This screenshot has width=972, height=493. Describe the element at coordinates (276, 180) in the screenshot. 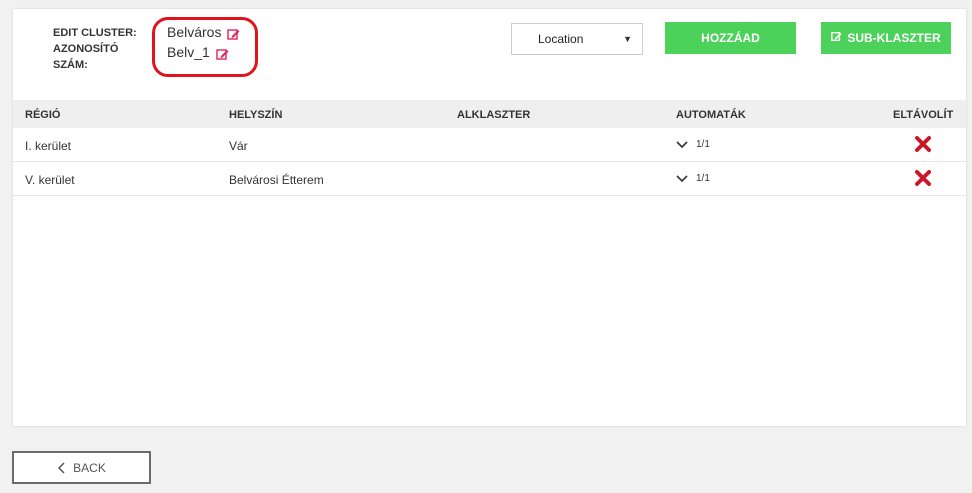

I see `cell-location: Belvárosi Étterem` at that location.